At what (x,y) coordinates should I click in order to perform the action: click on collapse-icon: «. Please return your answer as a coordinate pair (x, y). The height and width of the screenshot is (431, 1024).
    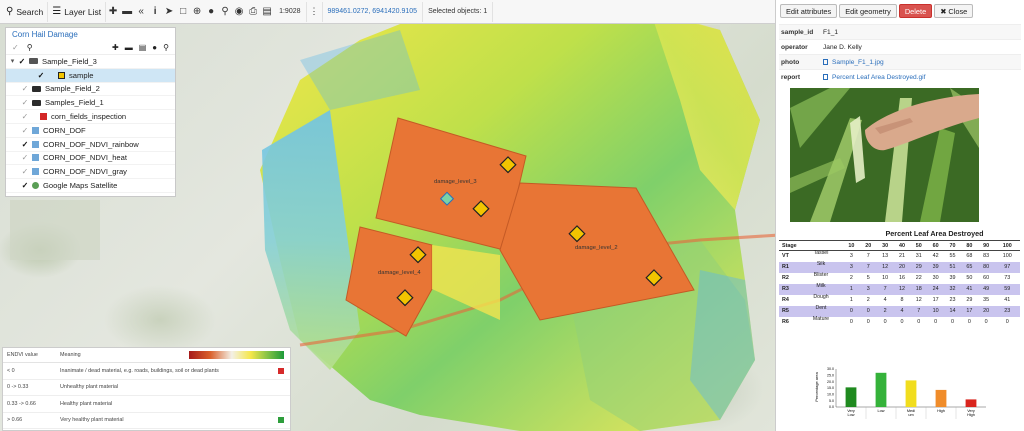
    Looking at the image, I should click on (141, 12).